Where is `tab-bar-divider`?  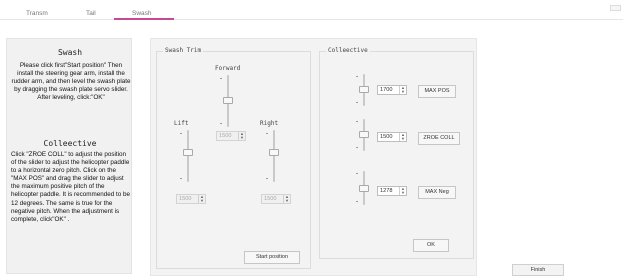
tab-bar-divider is located at coordinates (311, 19).